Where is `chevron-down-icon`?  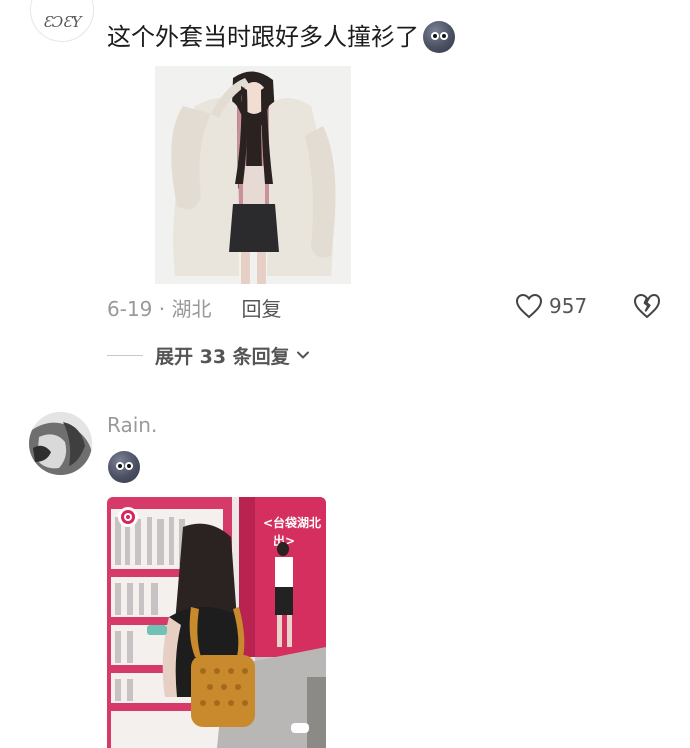 chevron-down-icon is located at coordinates (302, 355).